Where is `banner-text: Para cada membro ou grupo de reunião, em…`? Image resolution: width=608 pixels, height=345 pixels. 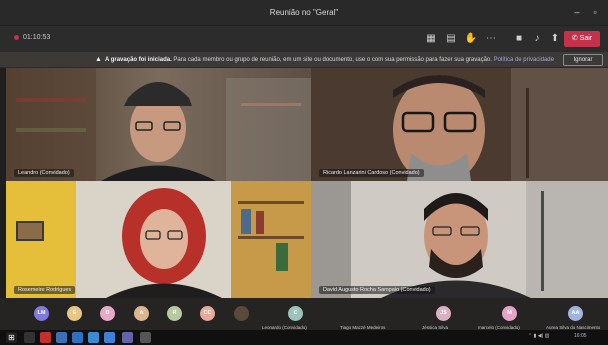 banner-text: Para cada membro ou grupo de reunião, em… is located at coordinates (332, 60).